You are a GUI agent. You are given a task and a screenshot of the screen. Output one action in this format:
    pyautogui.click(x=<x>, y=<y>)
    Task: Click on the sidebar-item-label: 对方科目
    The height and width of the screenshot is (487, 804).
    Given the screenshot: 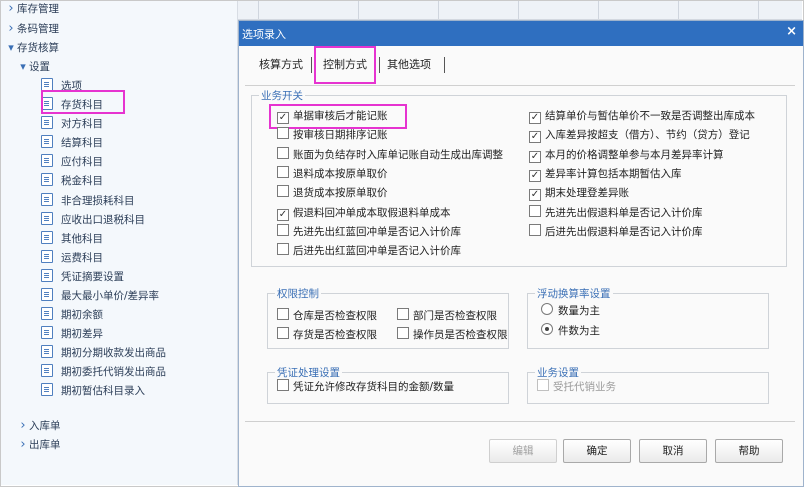 What is the action you would take?
    pyautogui.click(x=82, y=124)
    